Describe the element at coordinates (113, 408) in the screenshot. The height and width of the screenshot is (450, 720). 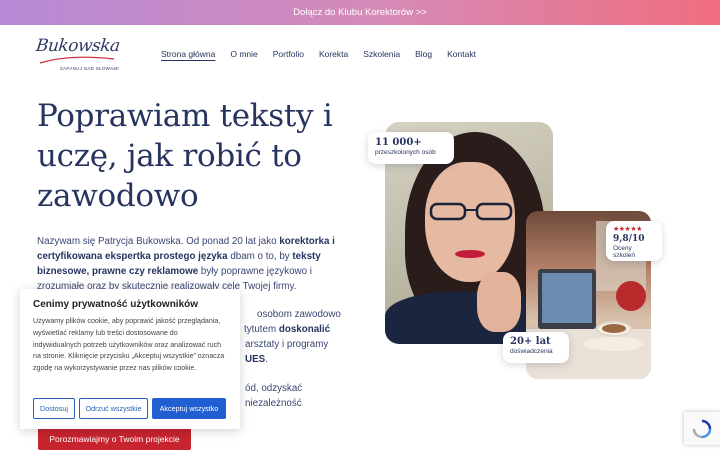
I see `cookie-reject-button: Odrzuć wszystkie` at that location.